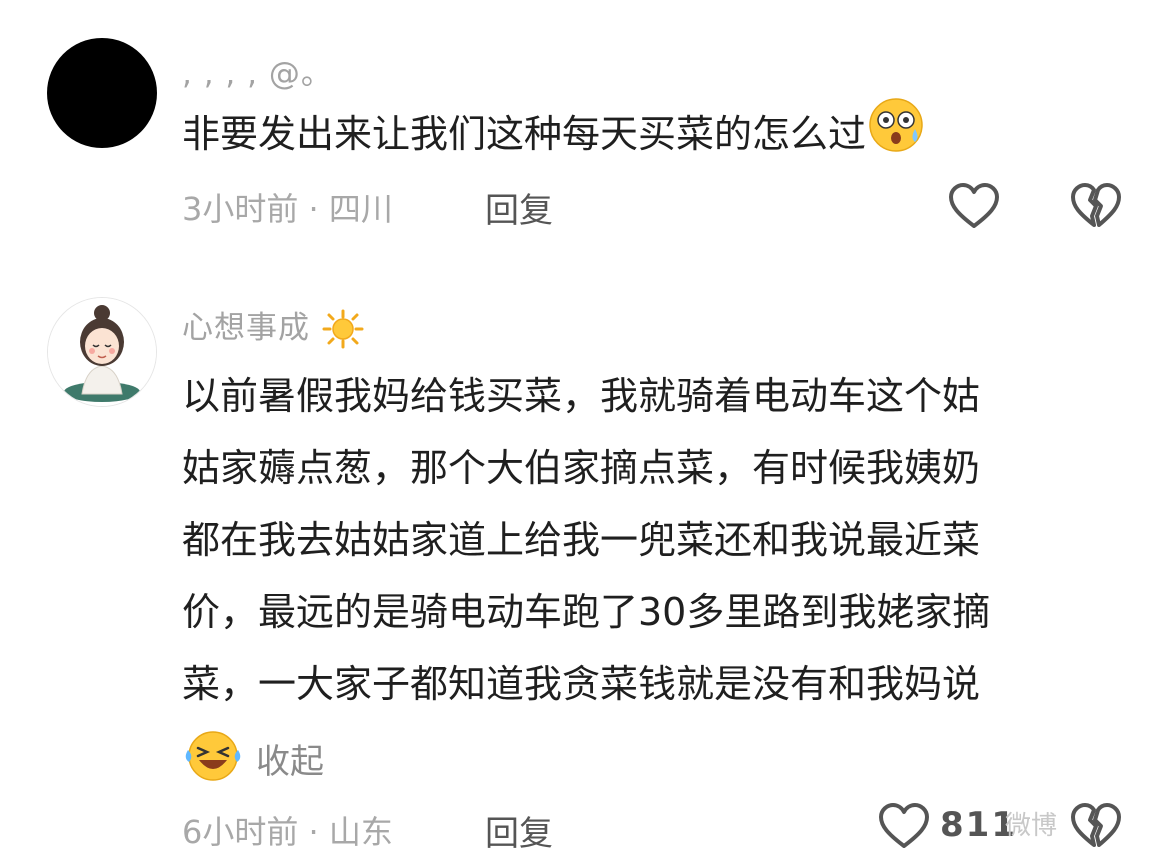  What do you see at coordinates (240, 832) in the screenshot?
I see `comment-time: 6小时前` at bounding box center [240, 832].